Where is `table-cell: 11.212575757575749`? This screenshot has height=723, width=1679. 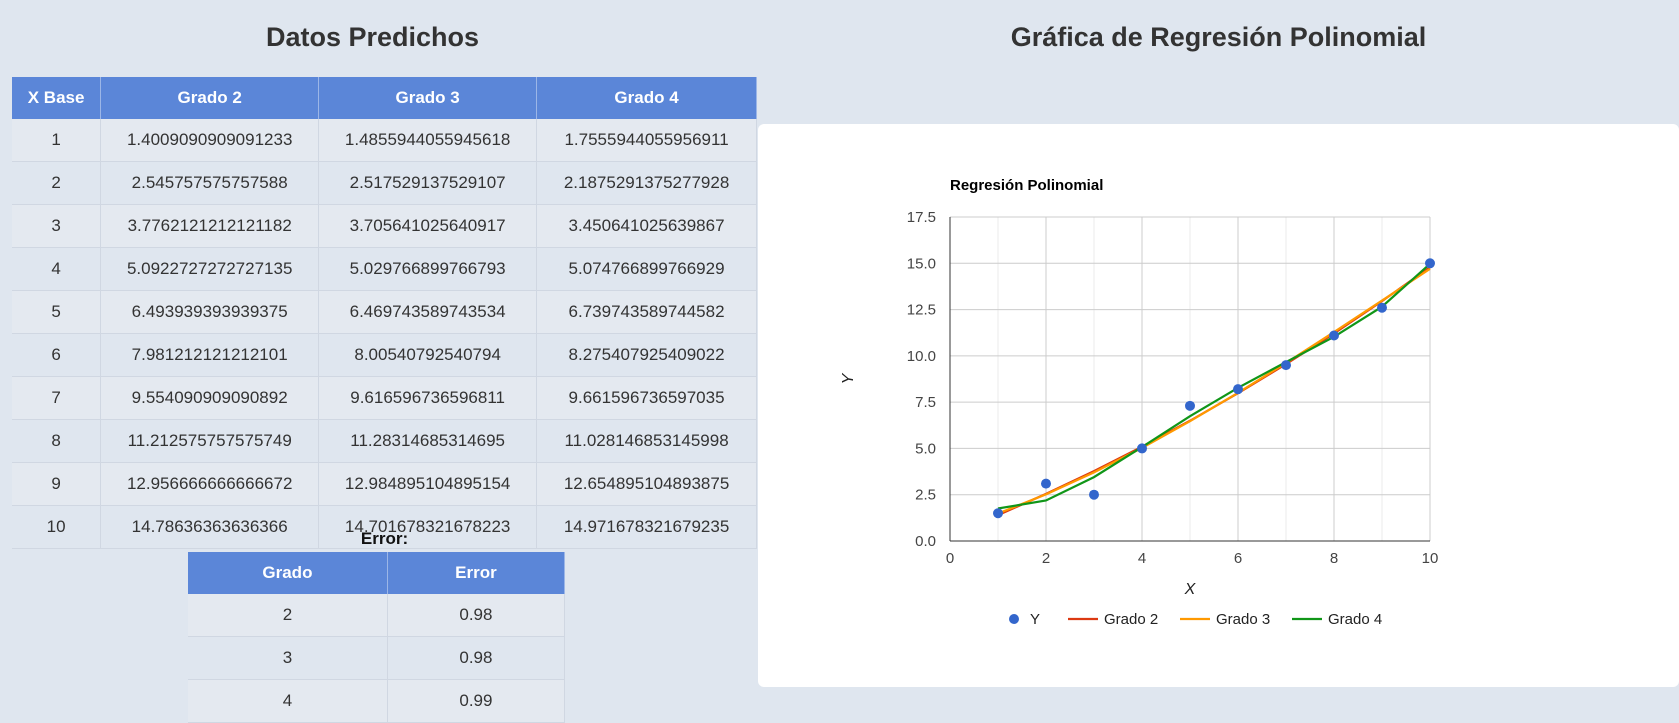 table-cell: 11.212575757575749 is located at coordinates (210, 441).